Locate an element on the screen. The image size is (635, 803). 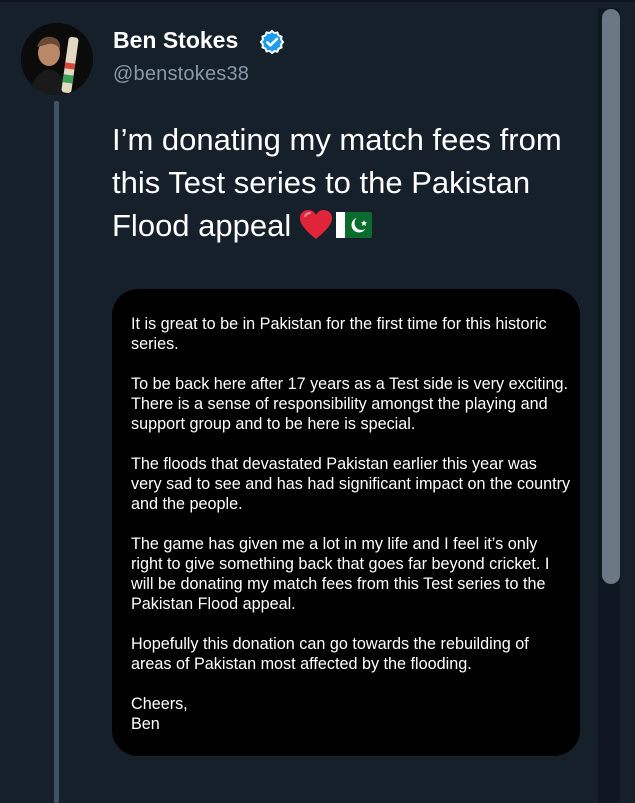
author-name: Ben Stokes is located at coordinates (175, 40).